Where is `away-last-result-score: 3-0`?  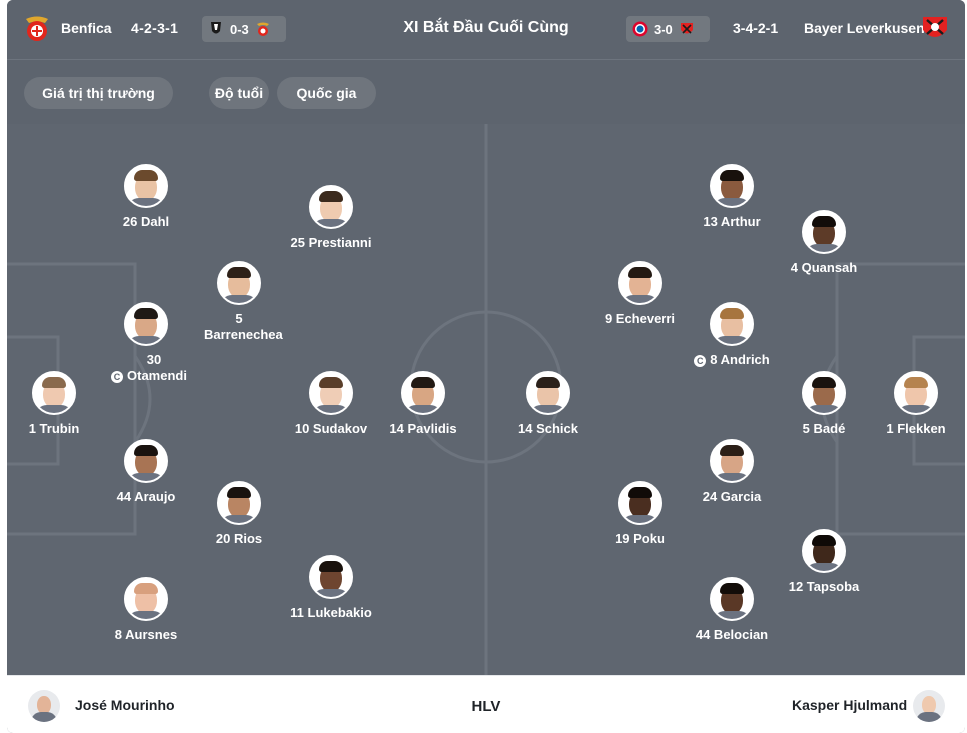
away-last-result-score: 3-0 is located at coordinates (663, 29).